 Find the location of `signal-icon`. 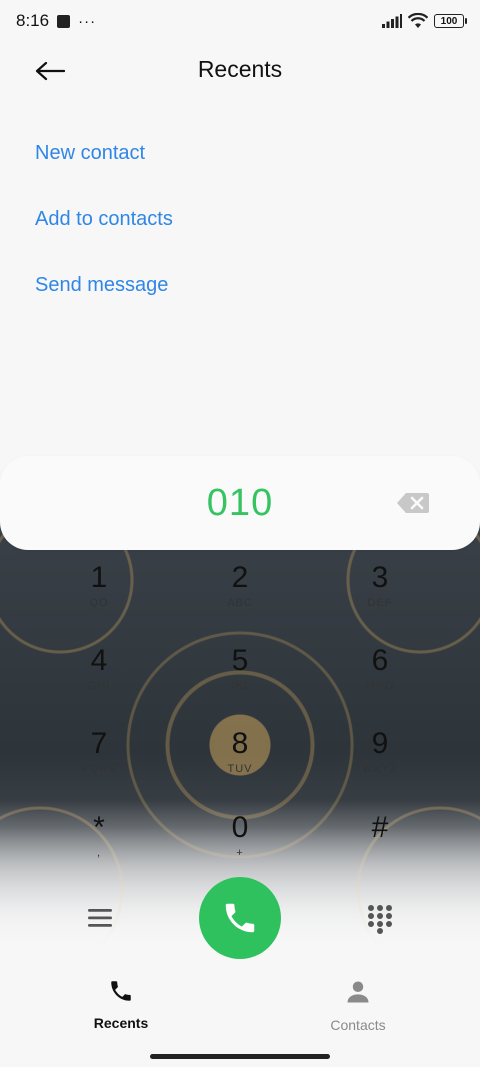

signal-icon is located at coordinates (392, 21).